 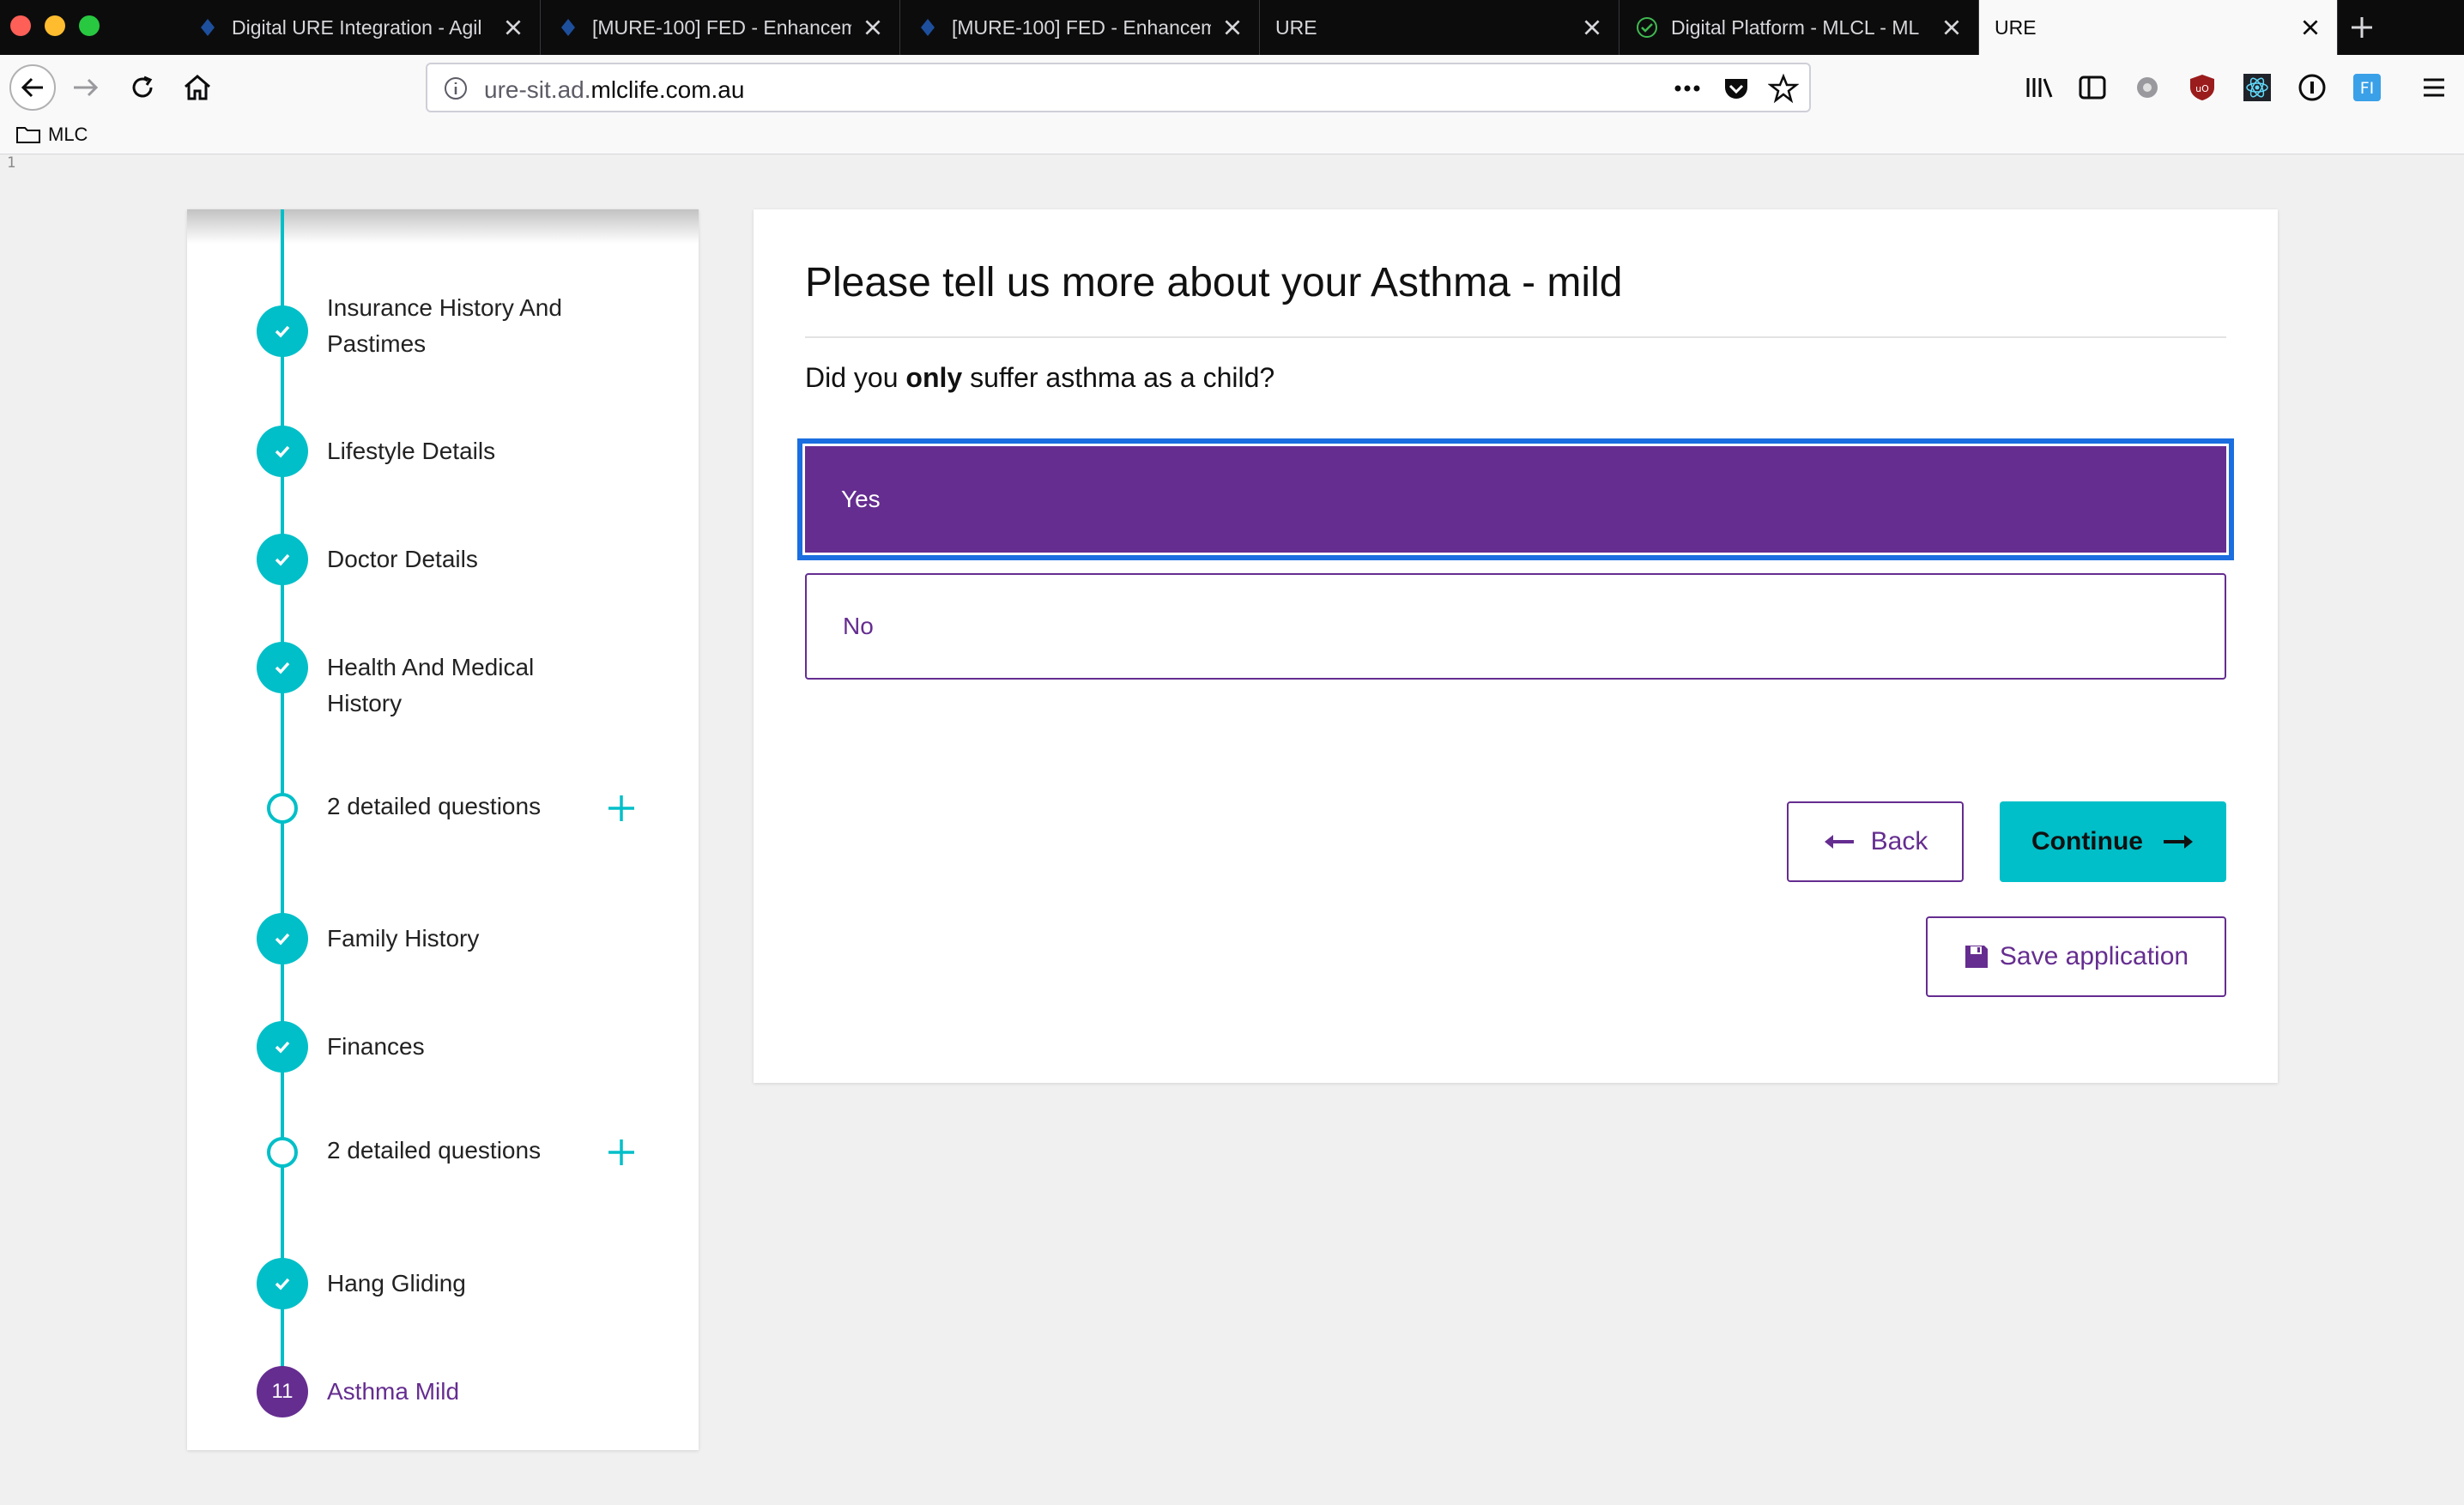 What do you see at coordinates (2147, 87) in the screenshot?
I see `gear-extension-icon` at bounding box center [2147, 87].